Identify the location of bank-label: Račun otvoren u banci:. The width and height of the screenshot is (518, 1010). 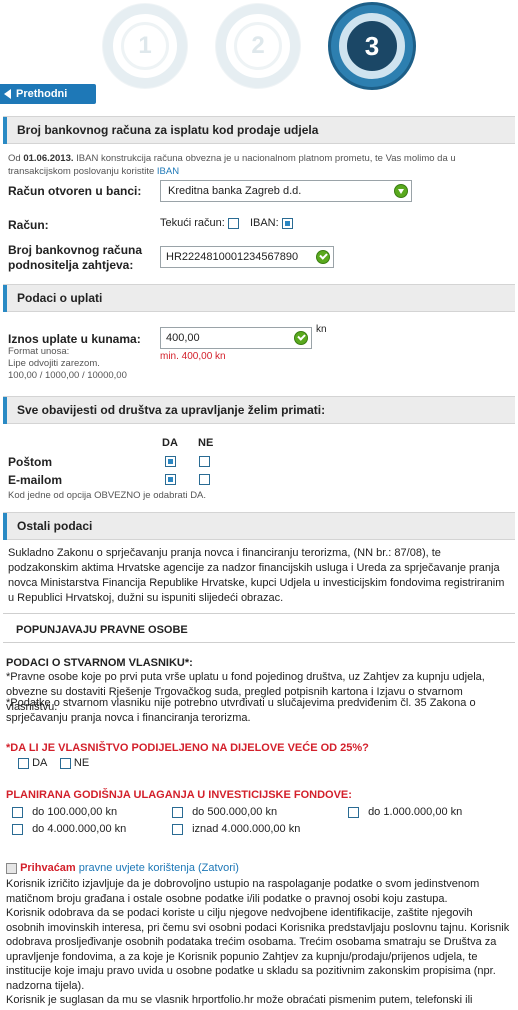
(75, 191).